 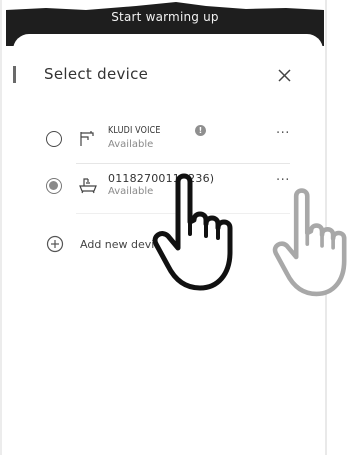 I want to click on faucet-icon, so click(x=88, y=138).